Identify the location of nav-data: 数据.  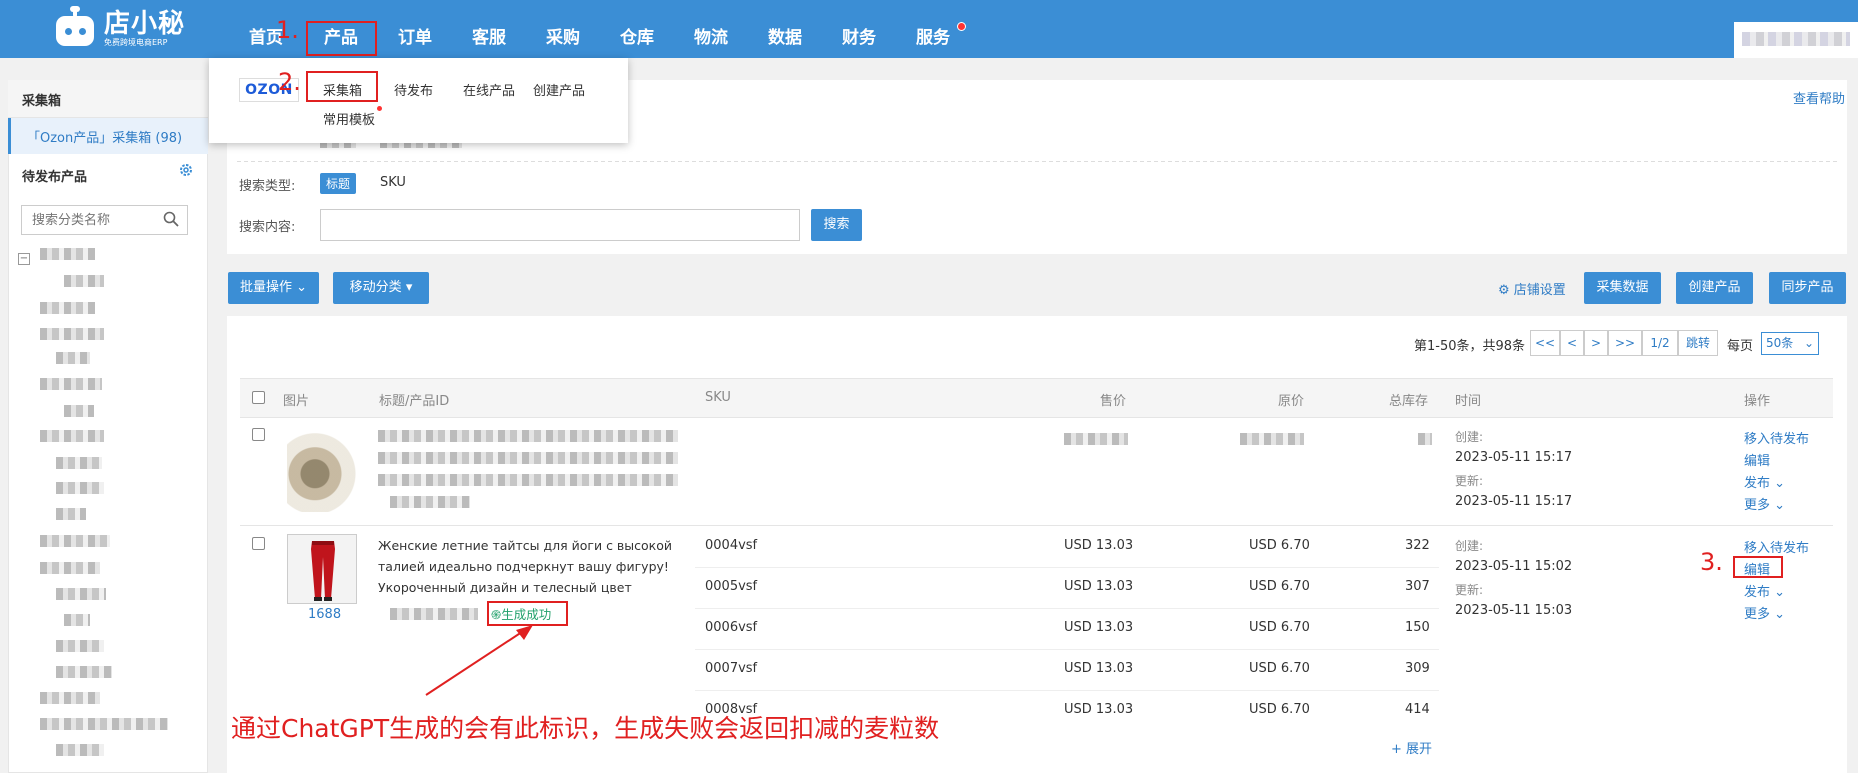
(785, 29).